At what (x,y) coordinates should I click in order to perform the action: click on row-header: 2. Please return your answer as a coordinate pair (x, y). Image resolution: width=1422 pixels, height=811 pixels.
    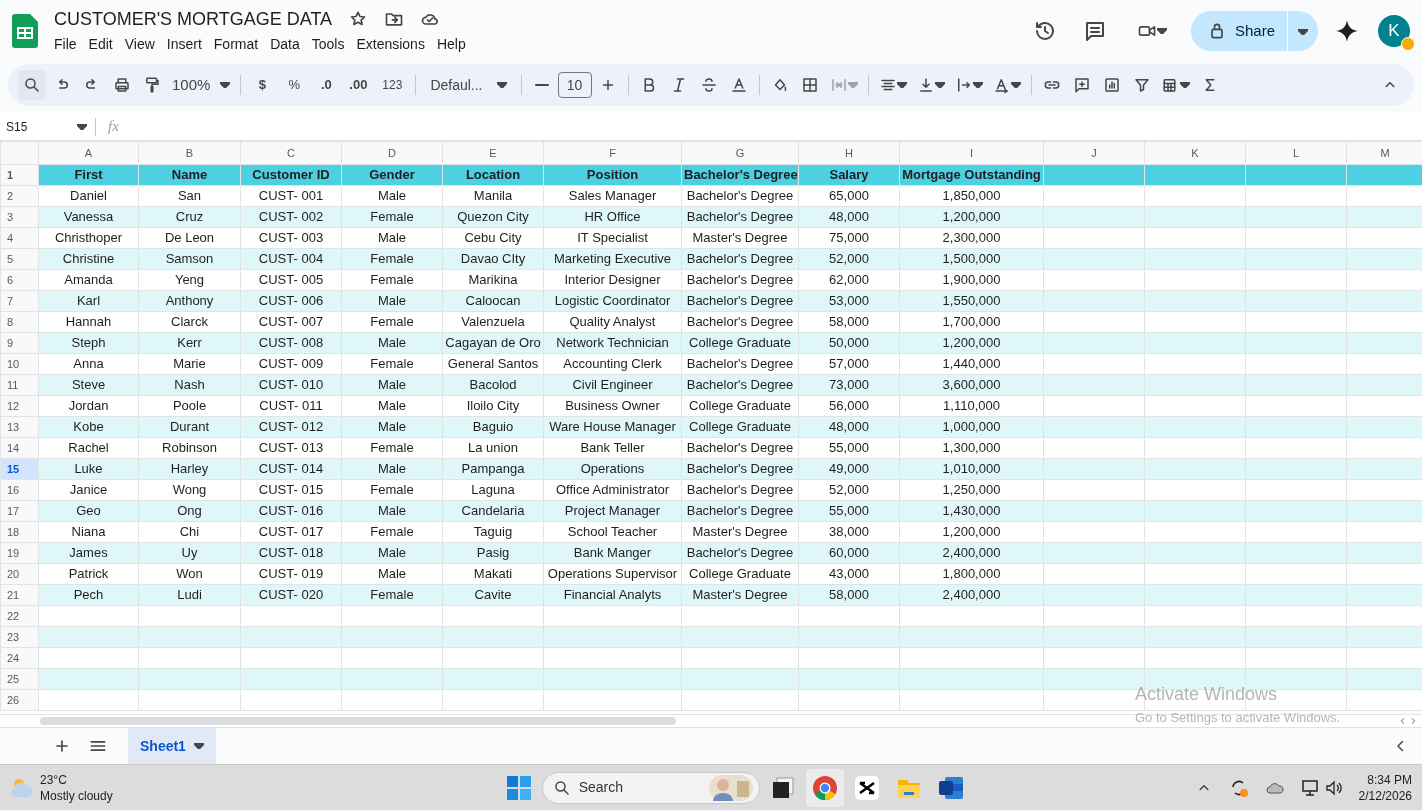
    Looking at the image, I should click on (19, 196).